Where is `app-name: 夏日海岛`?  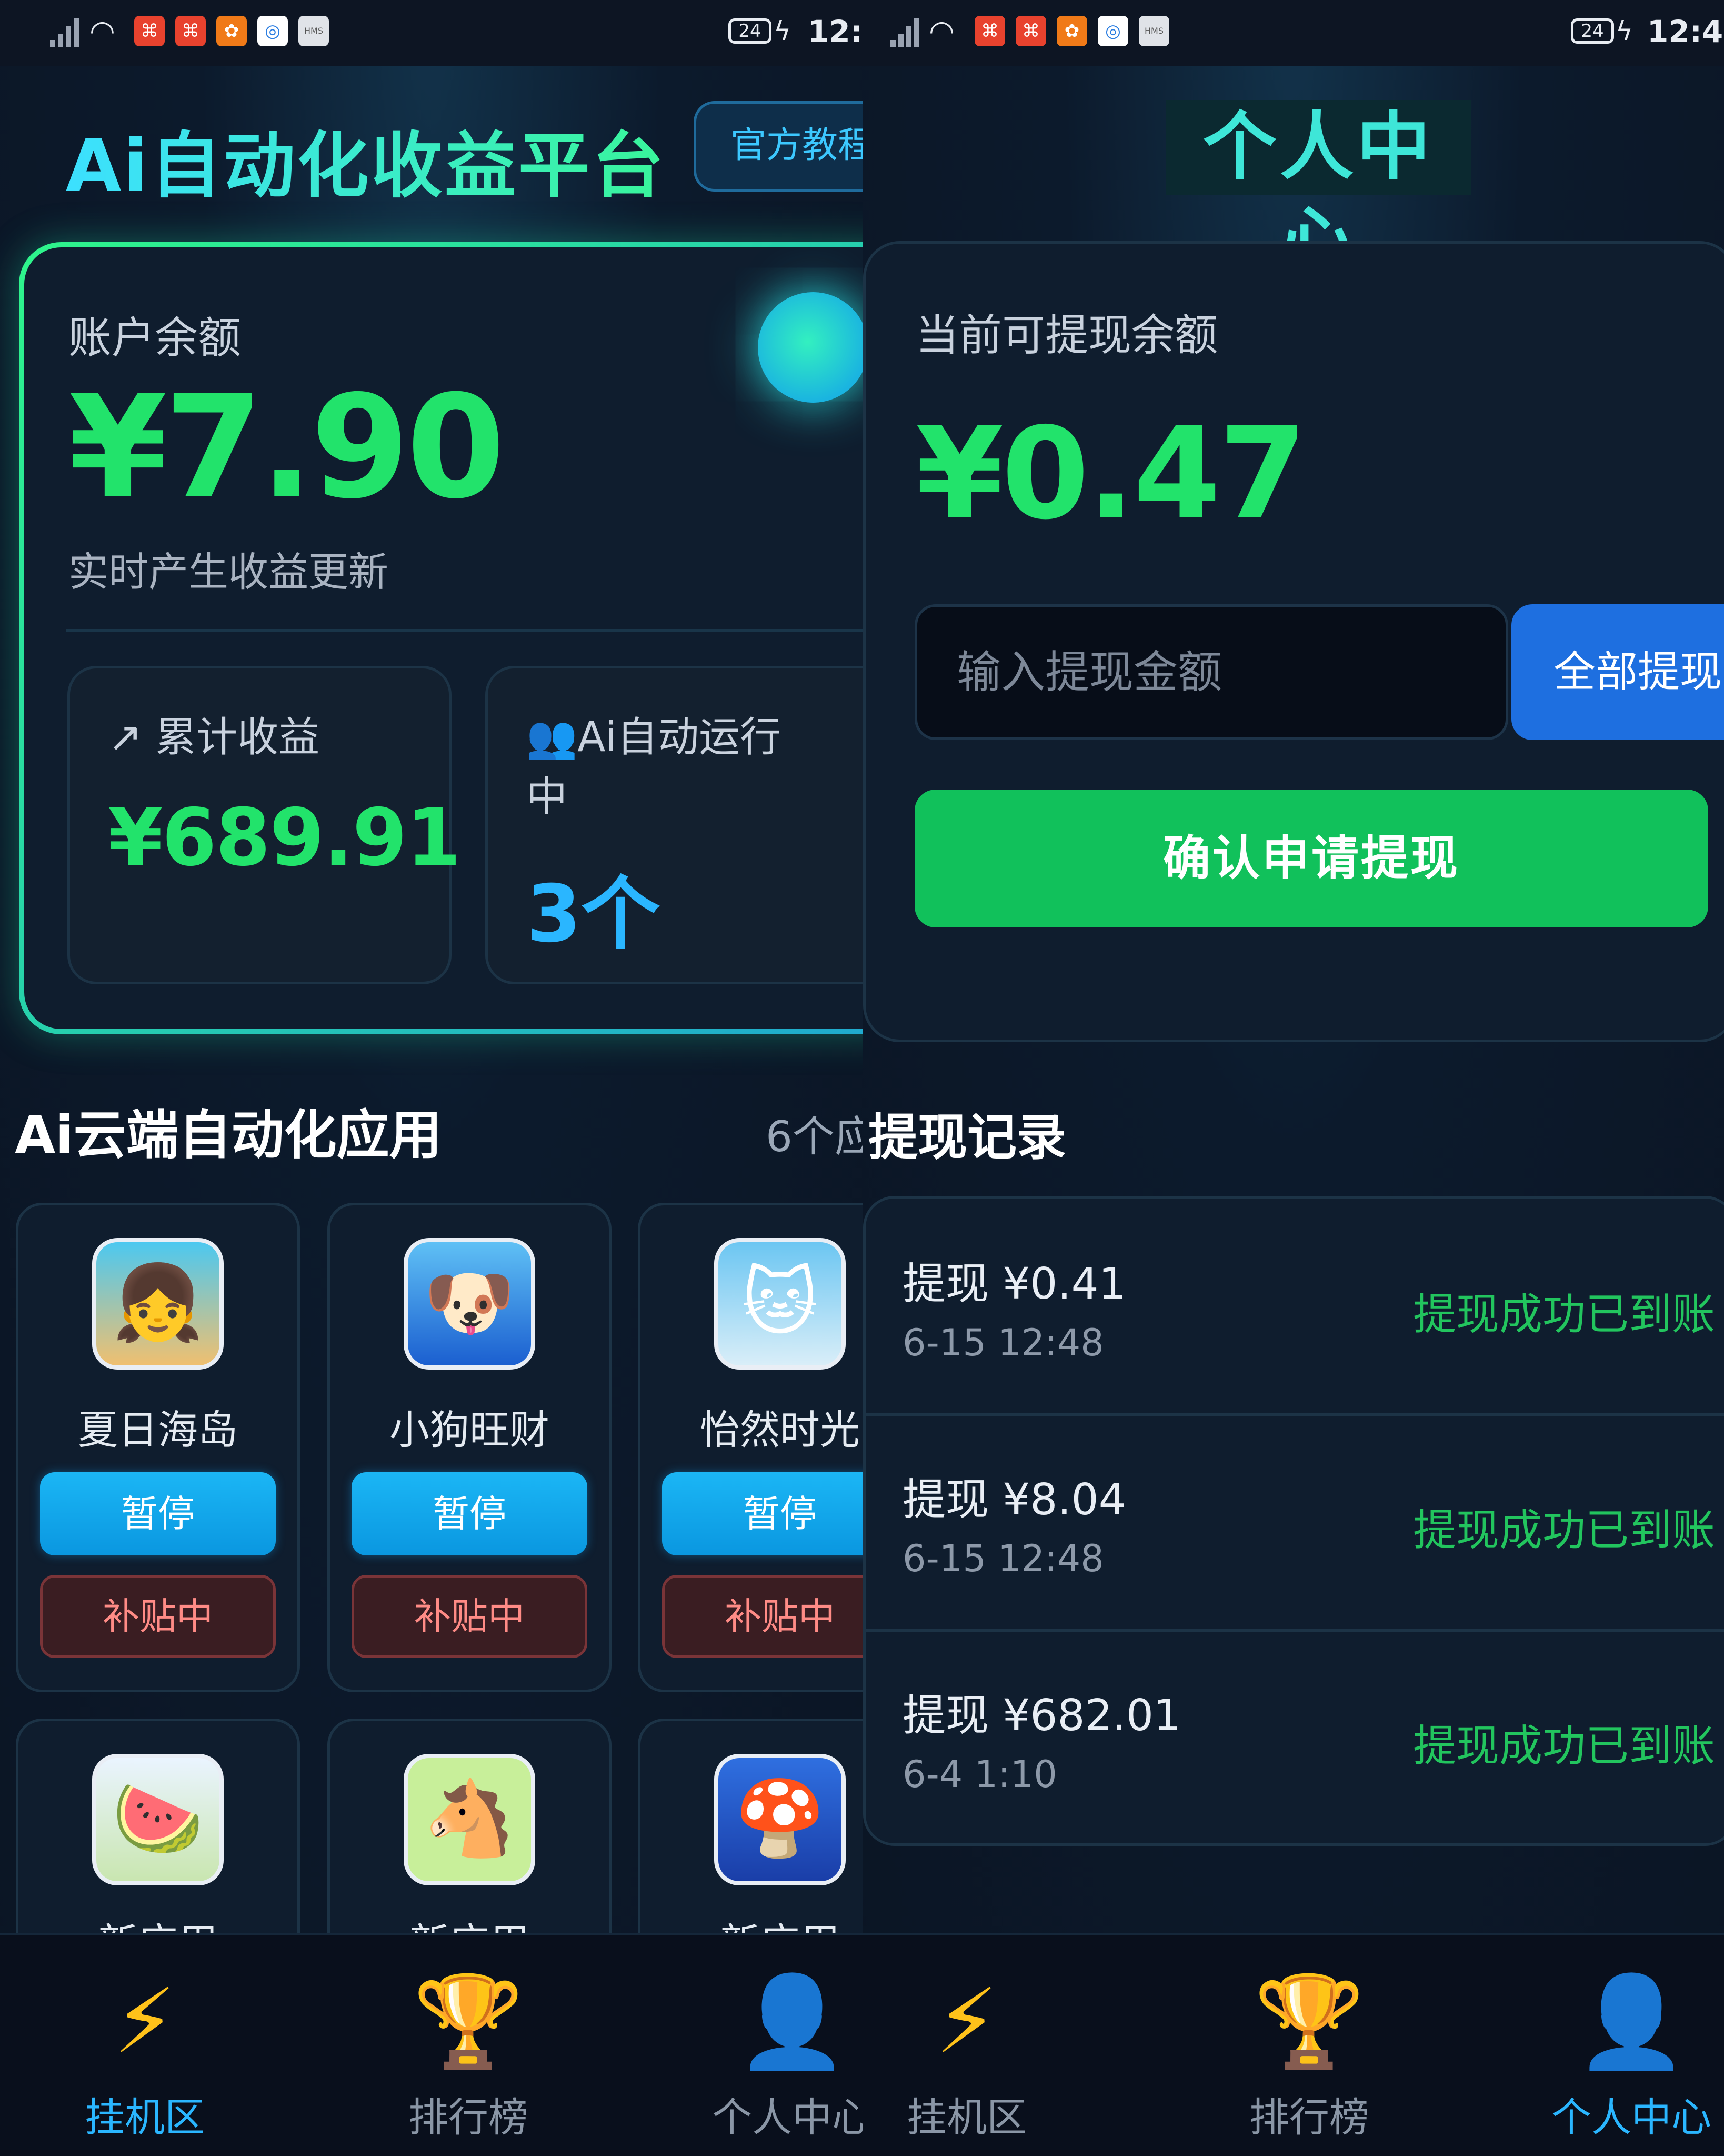
app-name: 夏日海岛 is located at coordinates (158, 1429).